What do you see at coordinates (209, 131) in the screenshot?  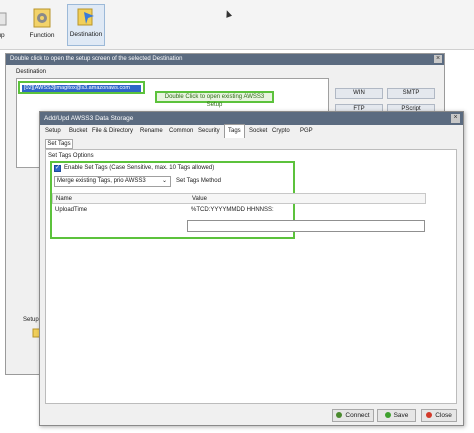 I see `tab-security: Security` at bounding box center [209, 131].